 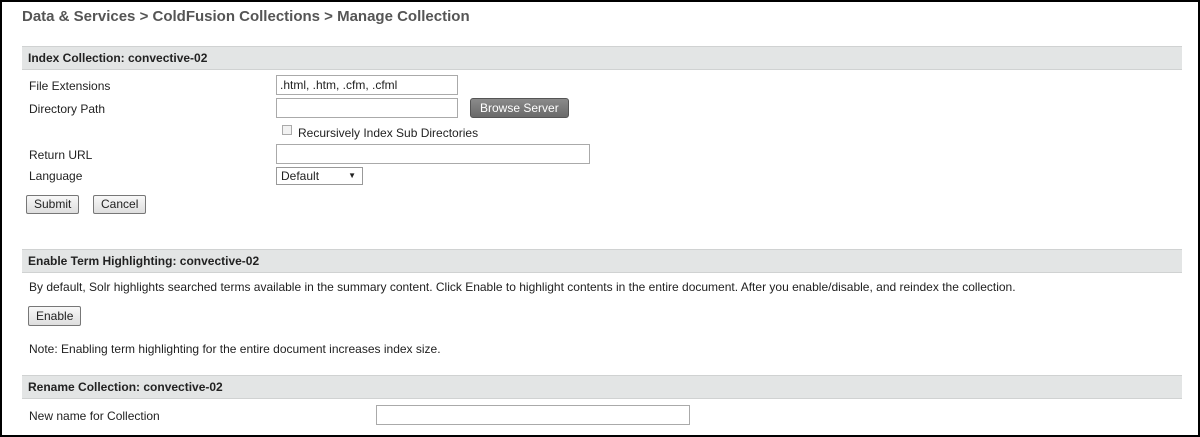 What do you see at coordinates (533, 415) in the screenshot?
I see `new-name-input` at bounding box center [533, 415].